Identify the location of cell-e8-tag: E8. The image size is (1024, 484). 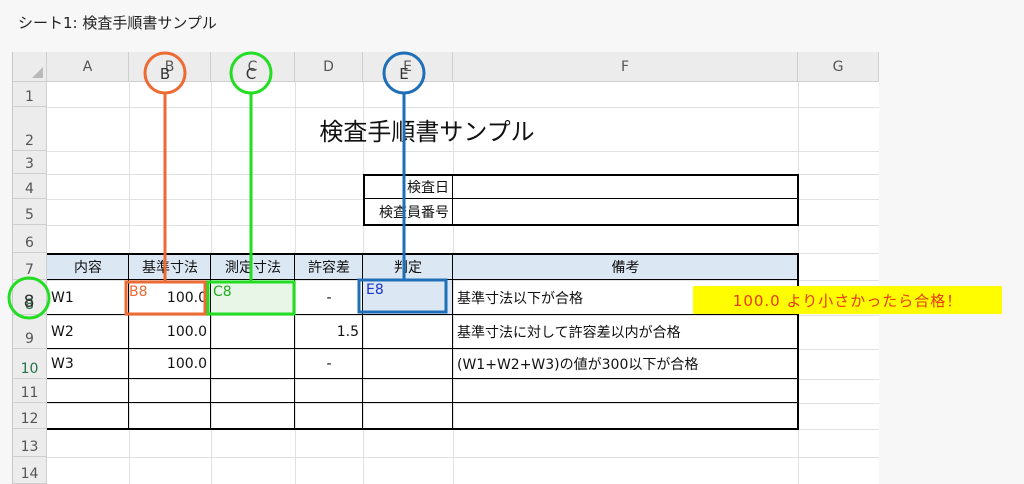
(375, 290).